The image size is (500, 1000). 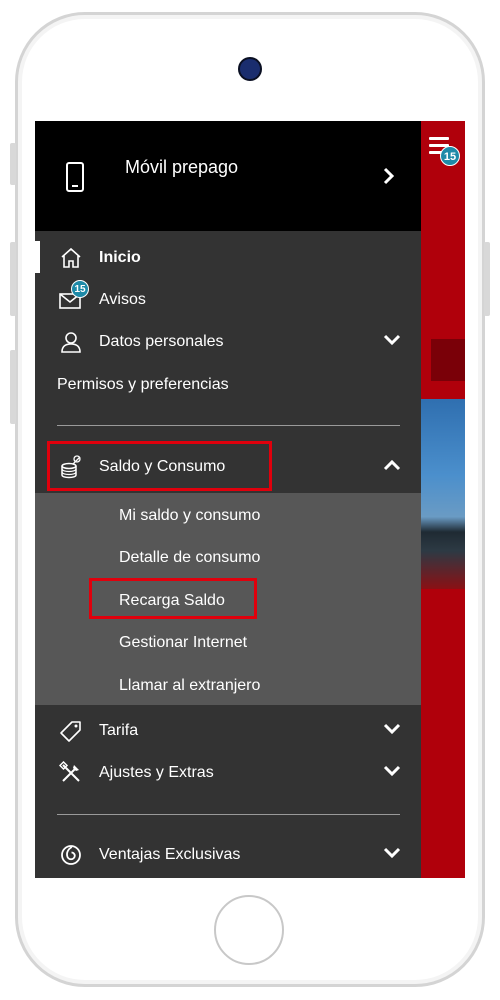 What do you see at coordinates (13, 279) in the screenshot?
I see `volume-up-button` at bounding box center [13, 279].